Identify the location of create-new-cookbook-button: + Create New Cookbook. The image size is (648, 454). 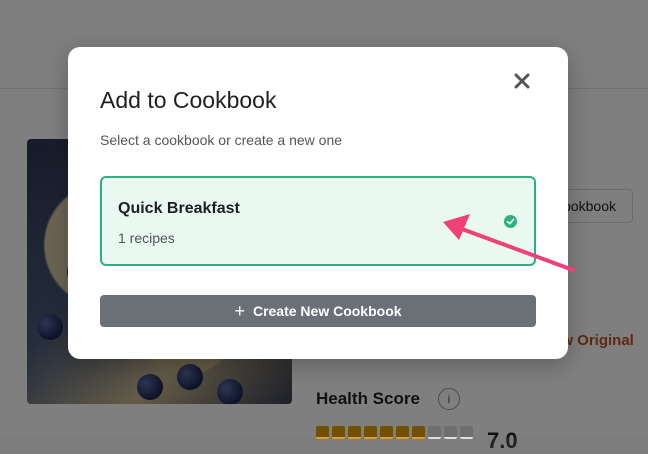
(318, 311).